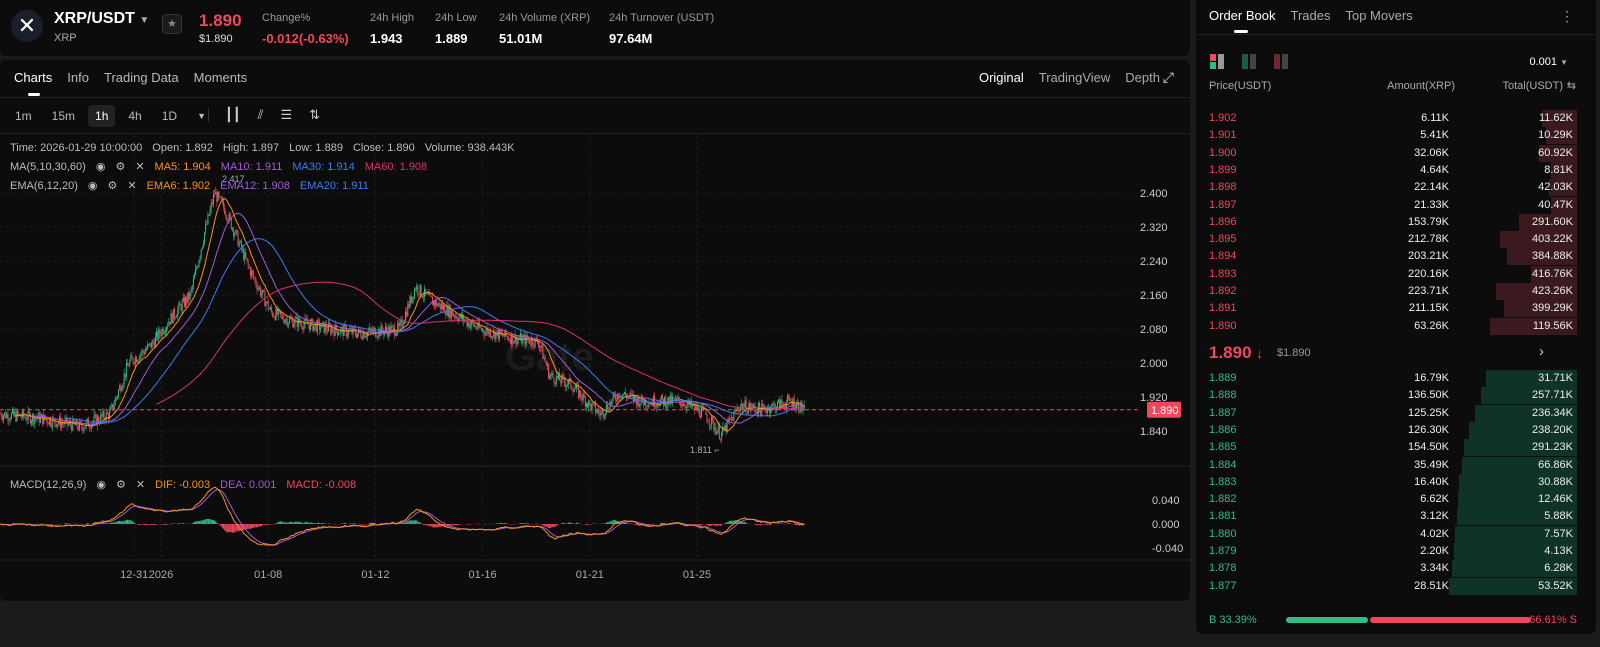 The width and height of the screenshot is (1600, 647). Describe the element at coordinates (1393, 378) in the screenshot. I see `bids-row: 1.889 16.79K 31.71K` at that location.